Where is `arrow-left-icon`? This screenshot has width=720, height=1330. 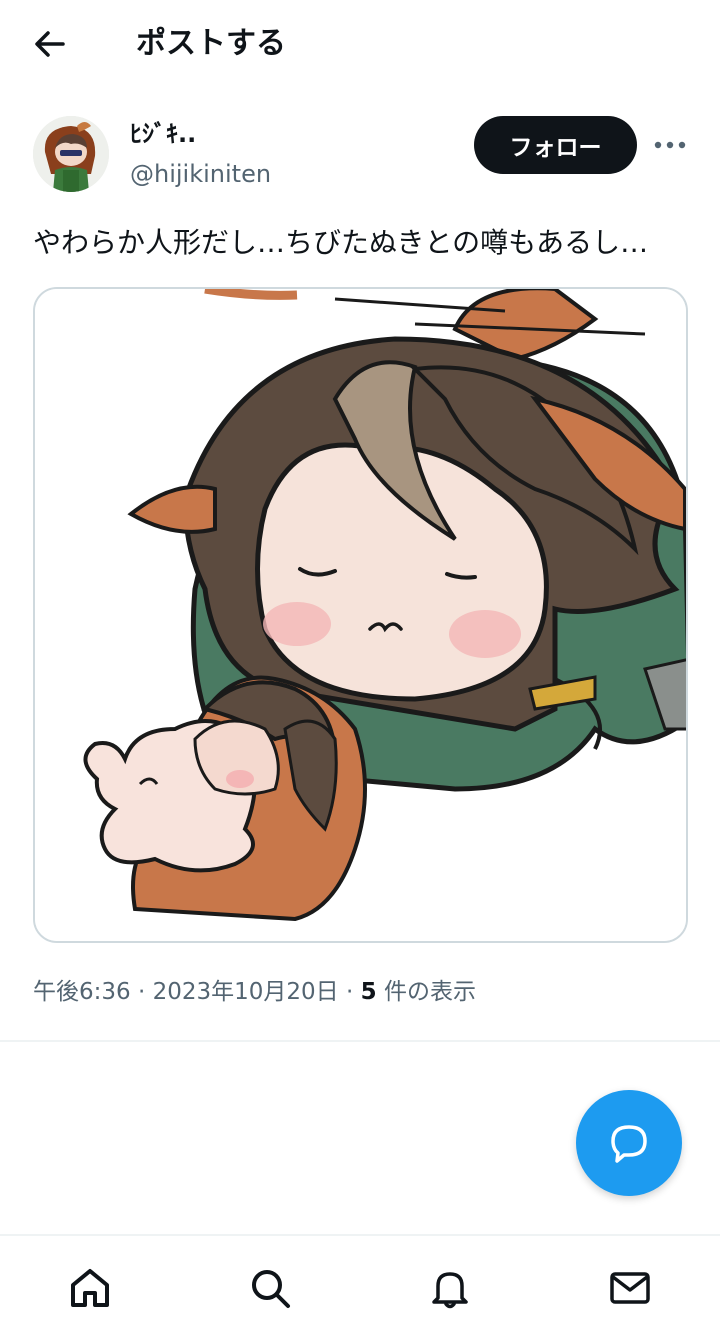
arrow-left-icon is located at coordinates (50, 44).